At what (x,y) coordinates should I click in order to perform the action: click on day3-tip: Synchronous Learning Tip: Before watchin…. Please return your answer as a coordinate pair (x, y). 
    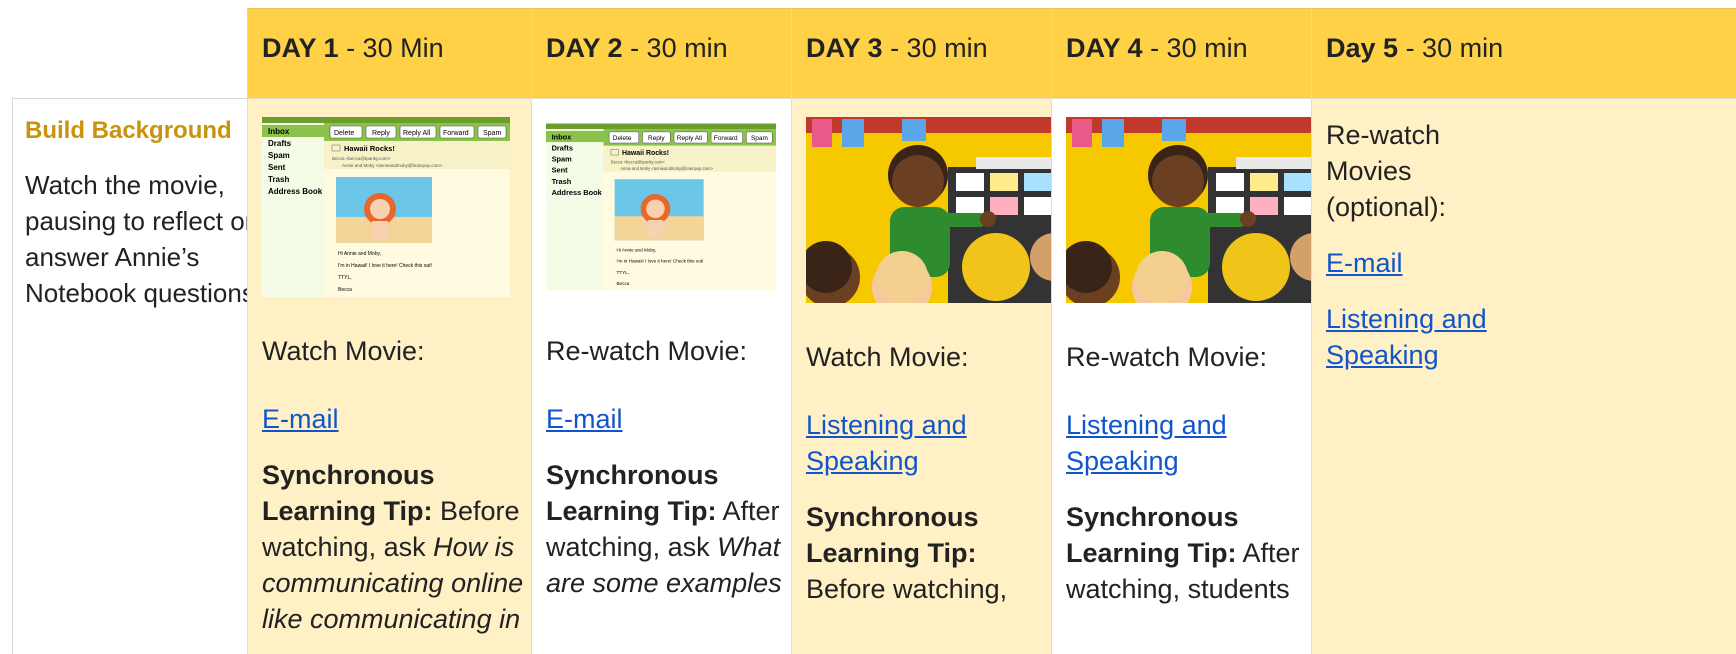
    Looking at the image, I should click on (923, 553).